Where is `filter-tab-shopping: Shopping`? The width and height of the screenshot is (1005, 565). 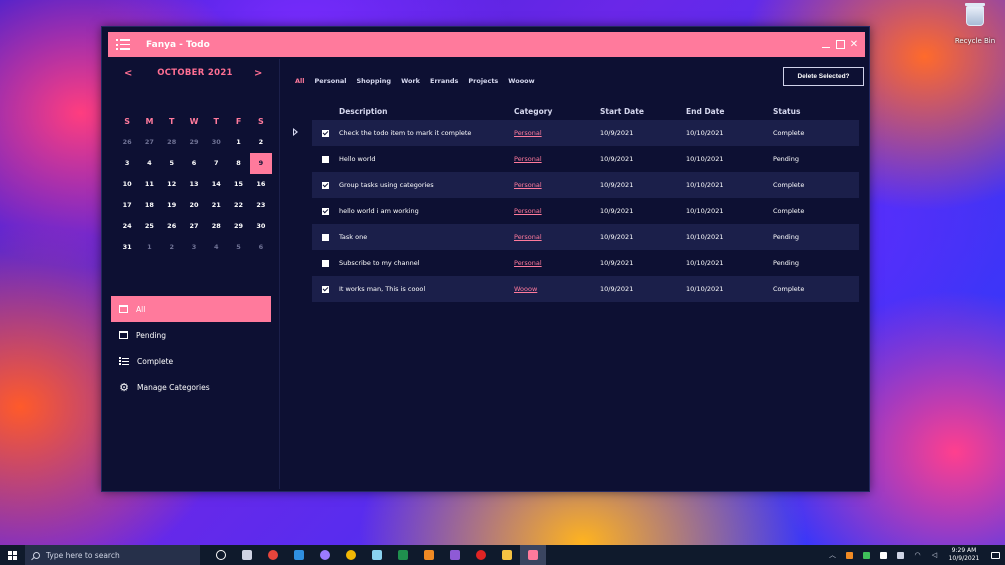
filter-tab-shopping: Shopping is located at coordinates (373, 81).